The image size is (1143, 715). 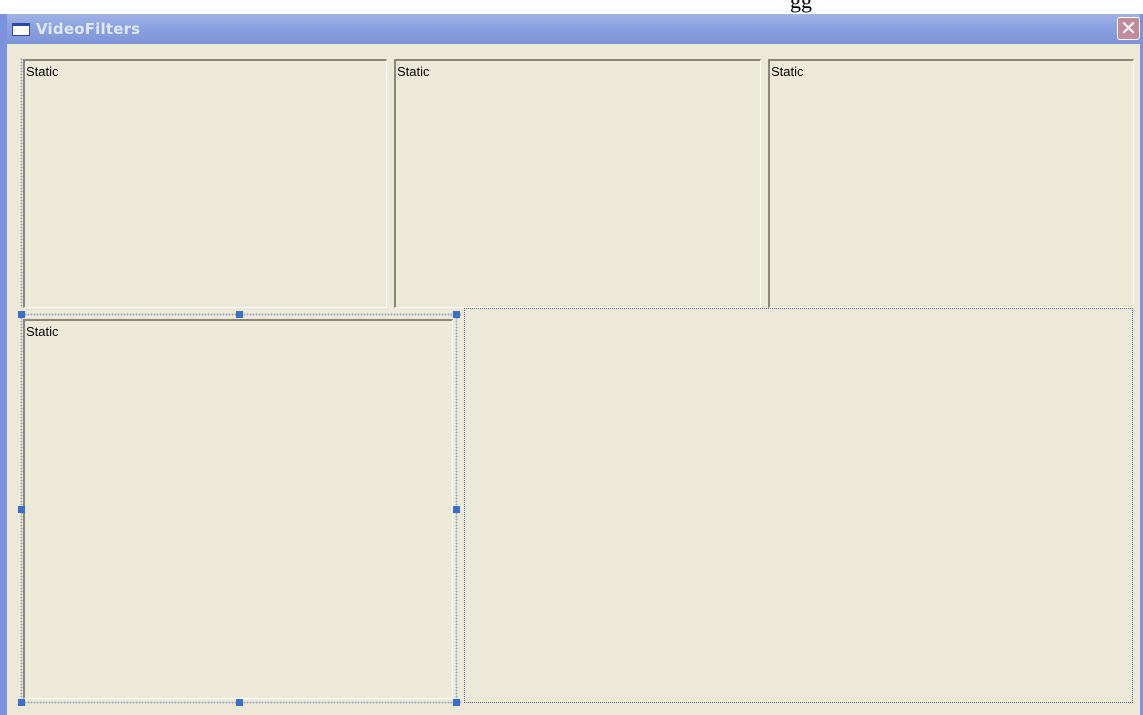 What do you see at coordinates (205, 183) in the screenshot?
I see `static-panel-1: Static` at bounding box center [205, 183].